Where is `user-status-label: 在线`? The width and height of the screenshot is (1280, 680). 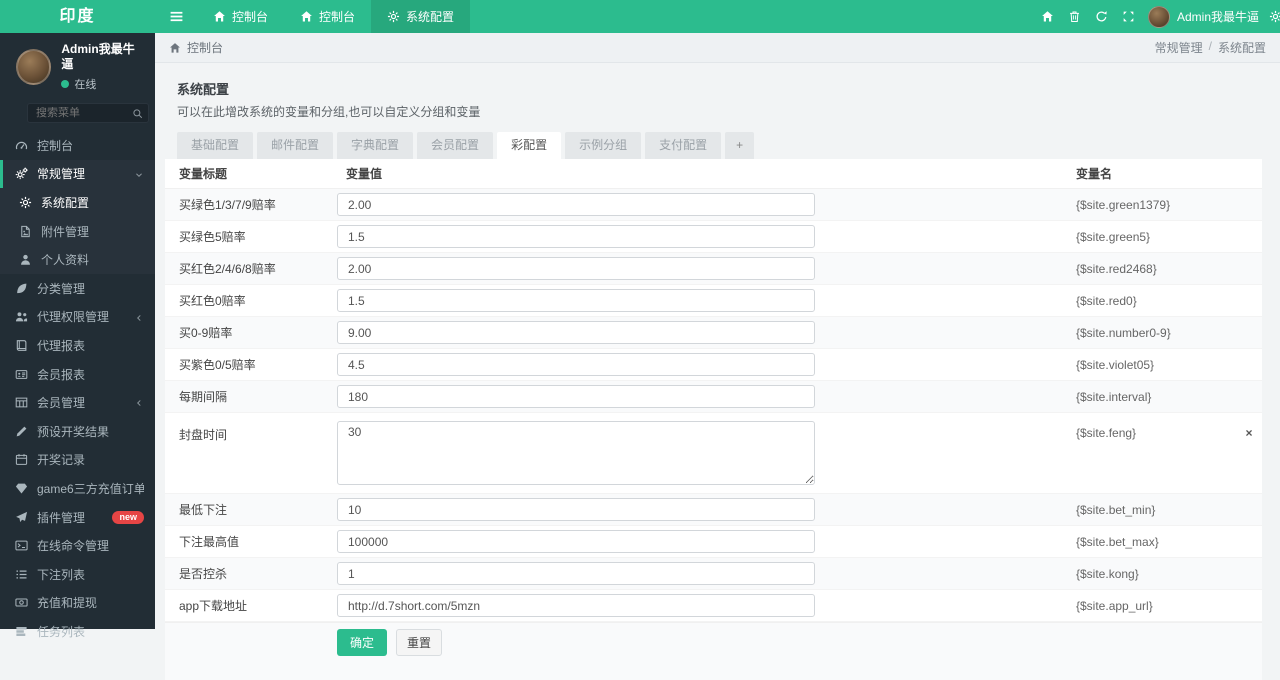
user-status-label: 在线 is located at coordinates (85, 85).